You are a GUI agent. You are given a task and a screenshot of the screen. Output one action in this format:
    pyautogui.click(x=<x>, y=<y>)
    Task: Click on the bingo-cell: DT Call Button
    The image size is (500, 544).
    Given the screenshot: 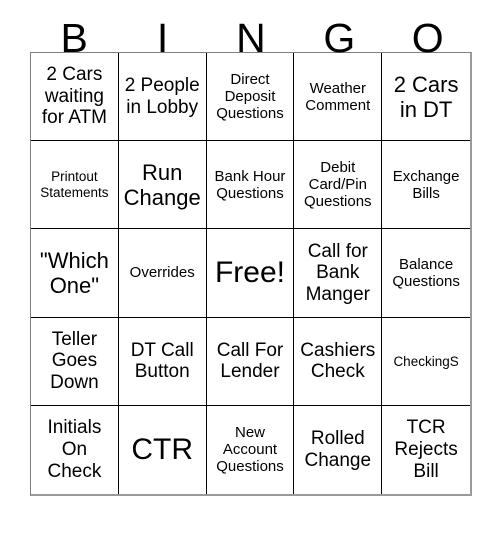 What is the action you would take?
    pyautogui.click(x=162, y=361)
    